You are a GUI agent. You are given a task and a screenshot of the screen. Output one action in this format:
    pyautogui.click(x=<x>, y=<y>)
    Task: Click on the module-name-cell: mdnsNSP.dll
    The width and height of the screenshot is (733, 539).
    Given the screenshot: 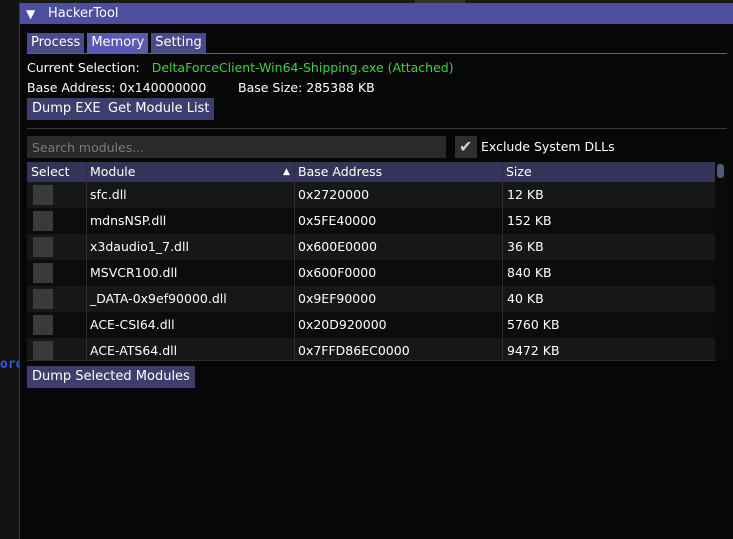 What is the action you would take?
    pyautogui.click(x=128, y=220)
    